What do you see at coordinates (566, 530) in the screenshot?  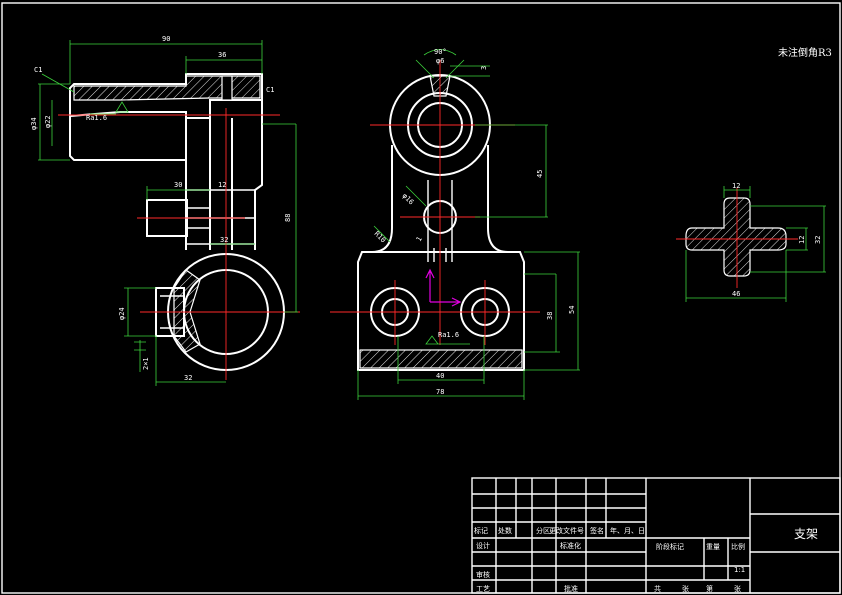 I see `tb-h4: 更改文件号` at bounding box center [566, 530].